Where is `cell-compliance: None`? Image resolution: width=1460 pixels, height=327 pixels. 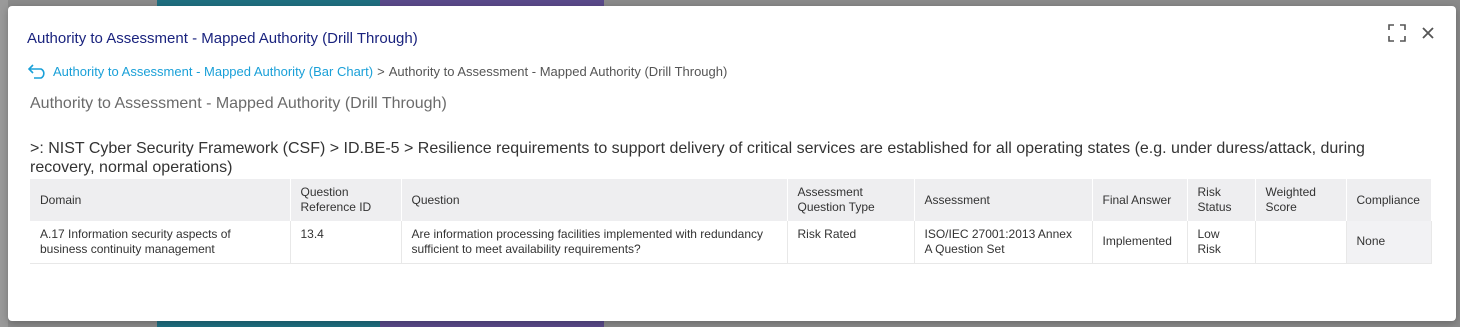
cell-compliance: None is located at coordinates (1389, 242).